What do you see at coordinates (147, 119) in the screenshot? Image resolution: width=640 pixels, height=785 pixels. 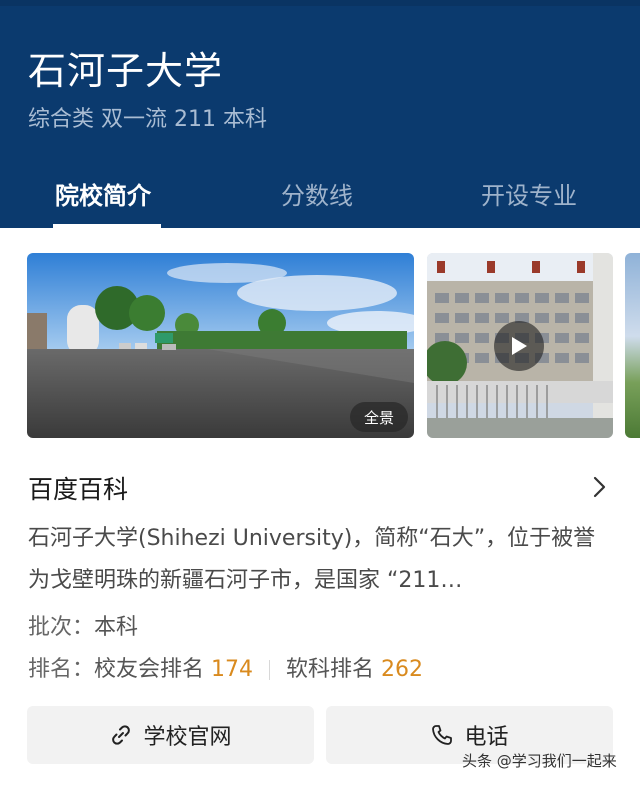 I see `school-tags: 综合类 双一流 211 本科` at bounding box center [147, 119].